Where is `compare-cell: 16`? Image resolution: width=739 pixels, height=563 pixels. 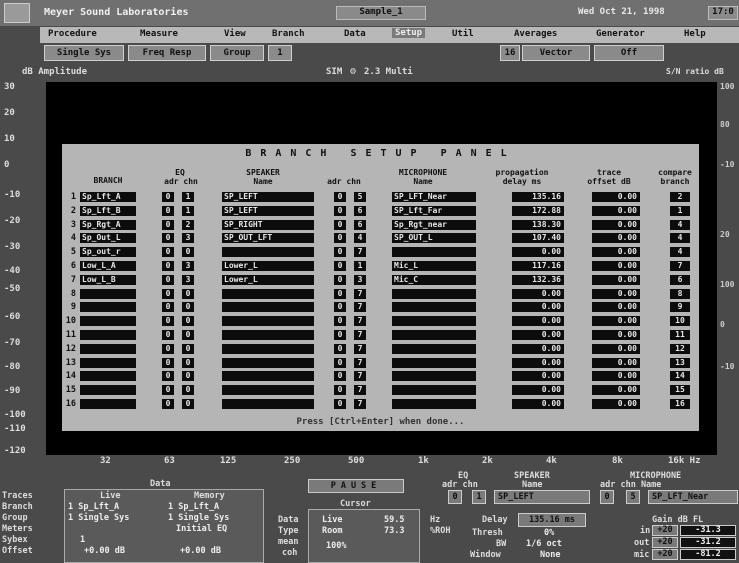 compare-cell: 16 is located at coordinates (680, 404).